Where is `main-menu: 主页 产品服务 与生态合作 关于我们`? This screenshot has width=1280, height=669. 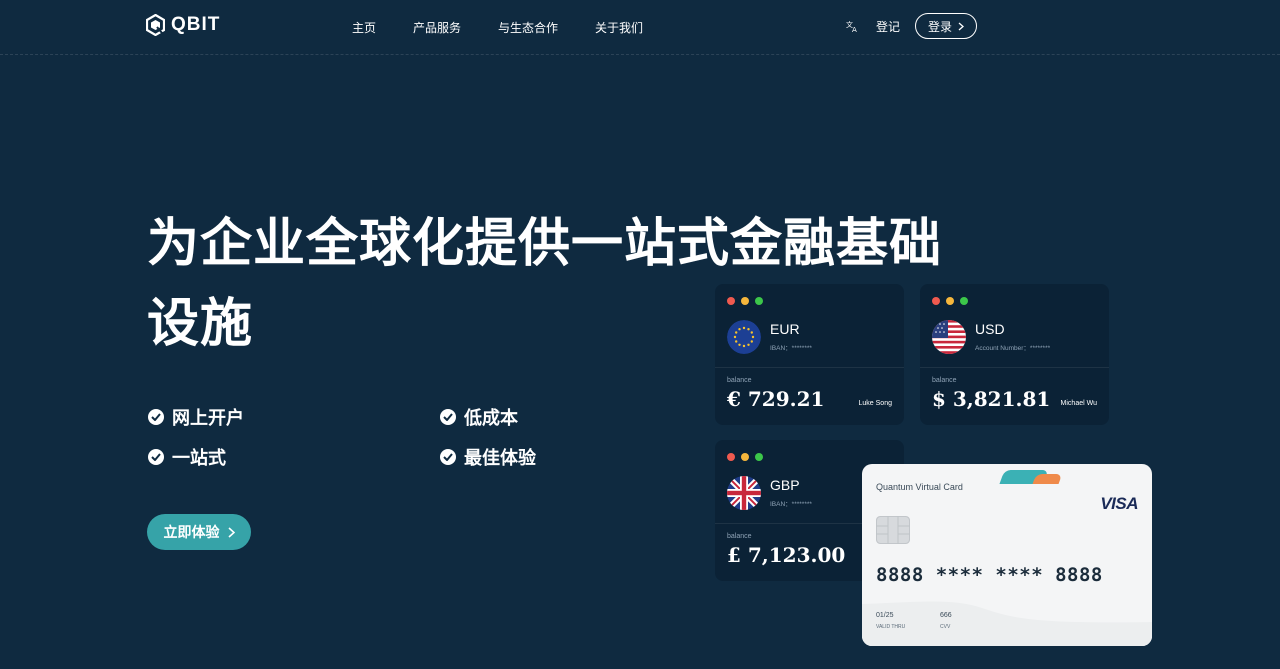
main-menu: 主页 产品服务 与生态合作 关于我们 is located at coordinates (516, 27).